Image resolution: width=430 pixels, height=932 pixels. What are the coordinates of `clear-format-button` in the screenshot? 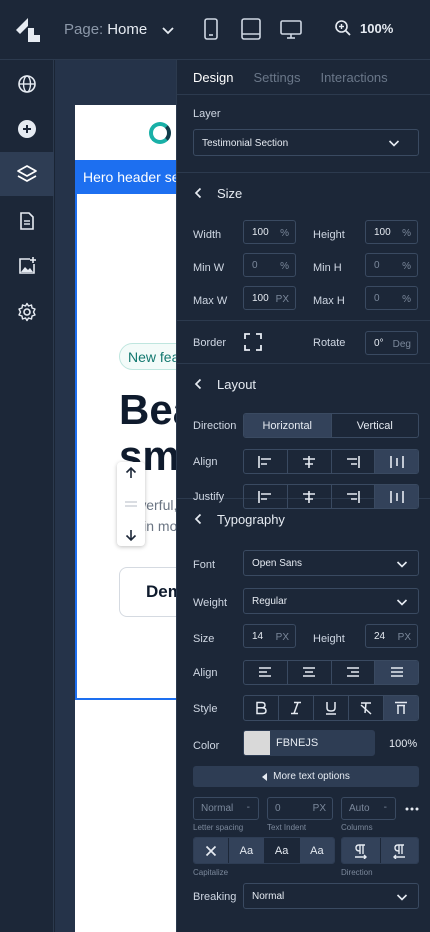 It's located at (365, 708).